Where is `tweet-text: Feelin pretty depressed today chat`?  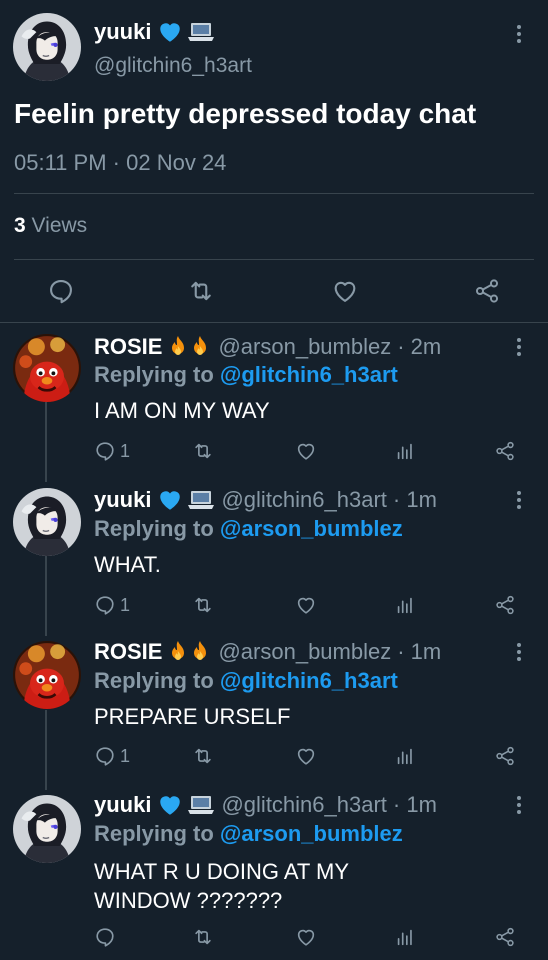
tweet-text: Feelin pretty depressed today chat is located at coordinates (245, 113).